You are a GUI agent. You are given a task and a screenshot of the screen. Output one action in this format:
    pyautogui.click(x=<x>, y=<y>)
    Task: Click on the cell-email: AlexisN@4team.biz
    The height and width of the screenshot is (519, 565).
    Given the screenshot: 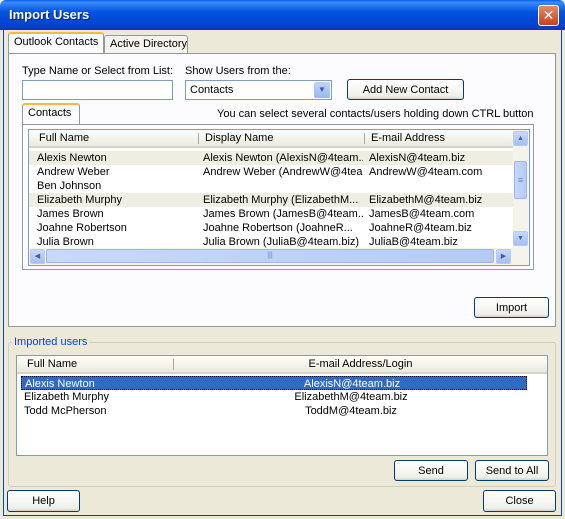 What is the action you would take?
    pyautogui.click(x=417, y=158)
    